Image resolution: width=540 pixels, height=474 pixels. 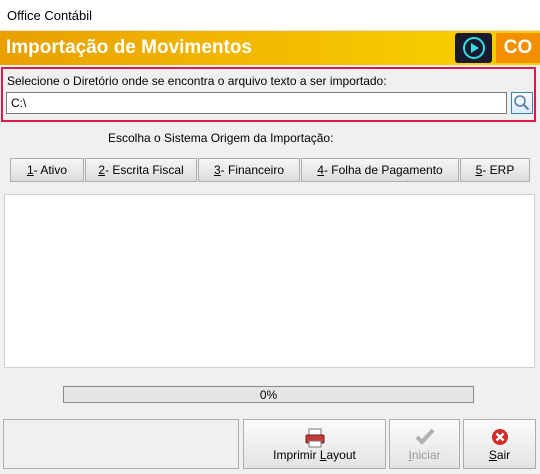 I want to click on header-banner: Importação de Movimentos CO, so click(x=270, y=48).